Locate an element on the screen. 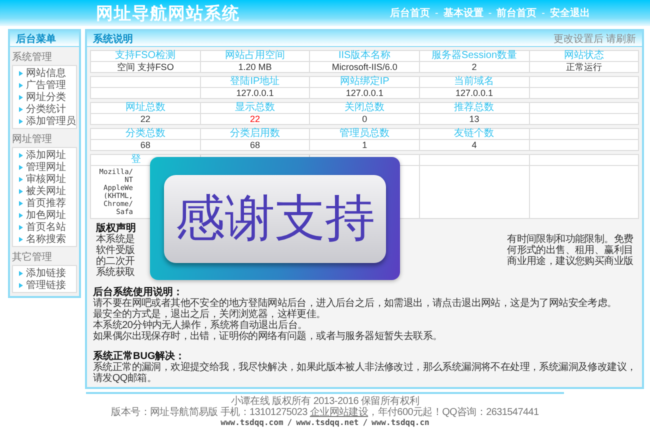 The width and height of the screenshot is (650, 444). table-cell: 1 is located at coordinates (365, 145).